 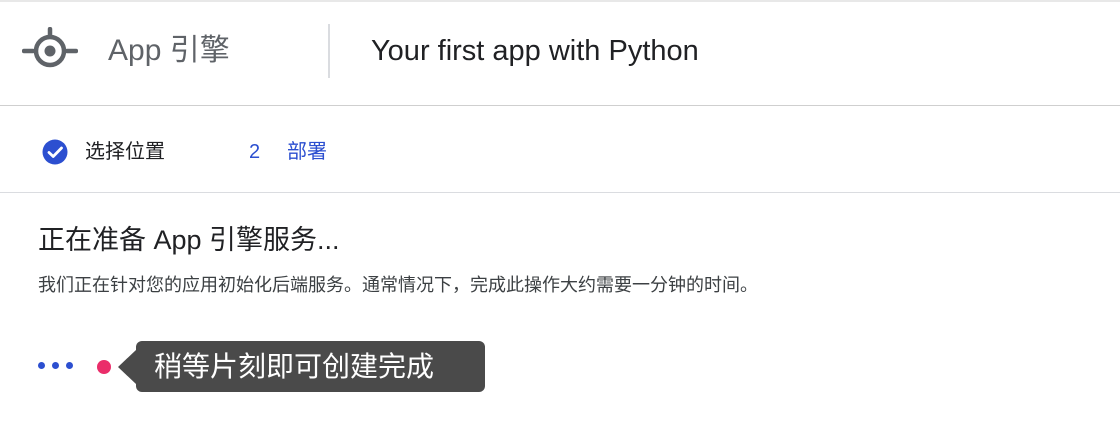 I want to click on highlight-marker-dot, so click(x=104, y=367).